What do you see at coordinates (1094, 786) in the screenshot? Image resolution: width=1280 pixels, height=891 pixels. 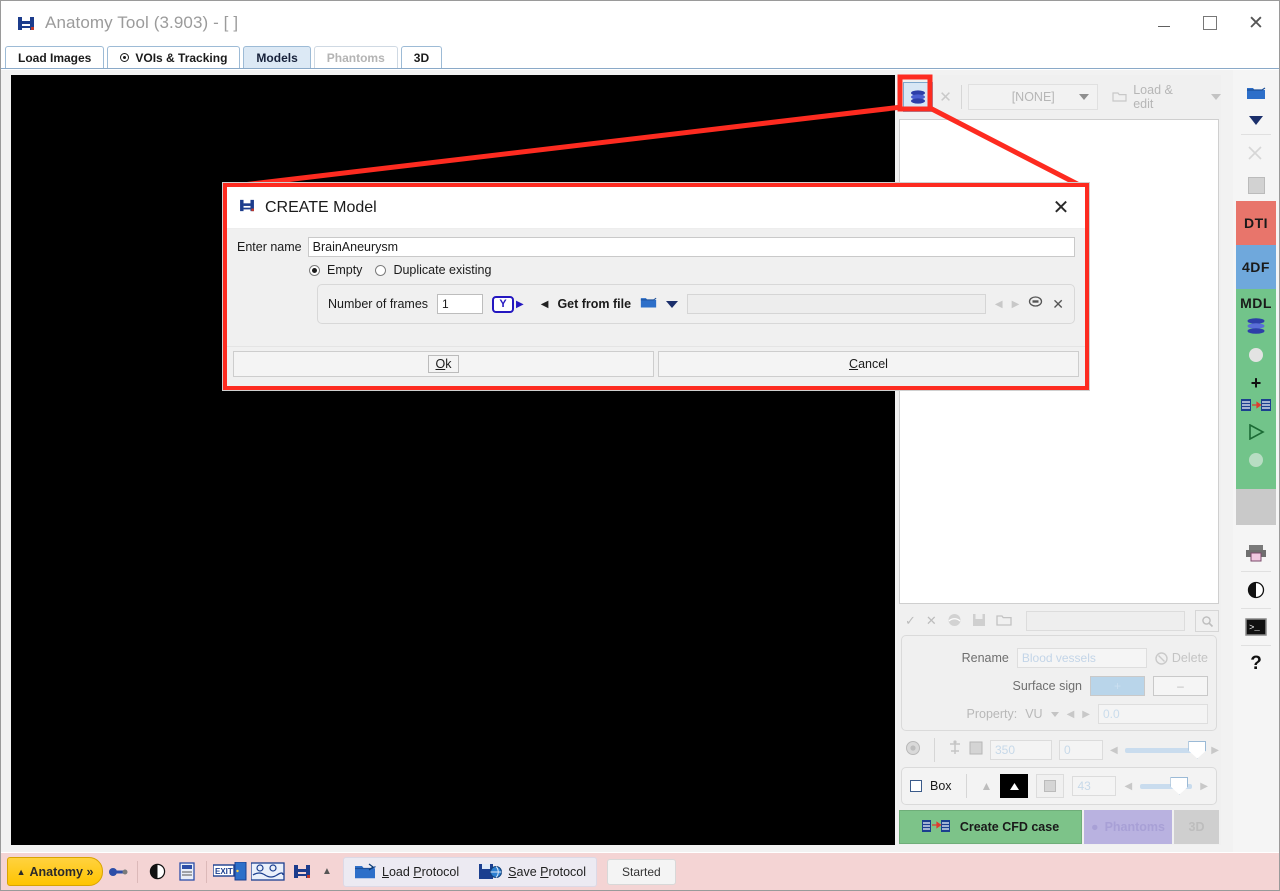 I see `box-value-input: 43` at bounding box center [1094, 786].